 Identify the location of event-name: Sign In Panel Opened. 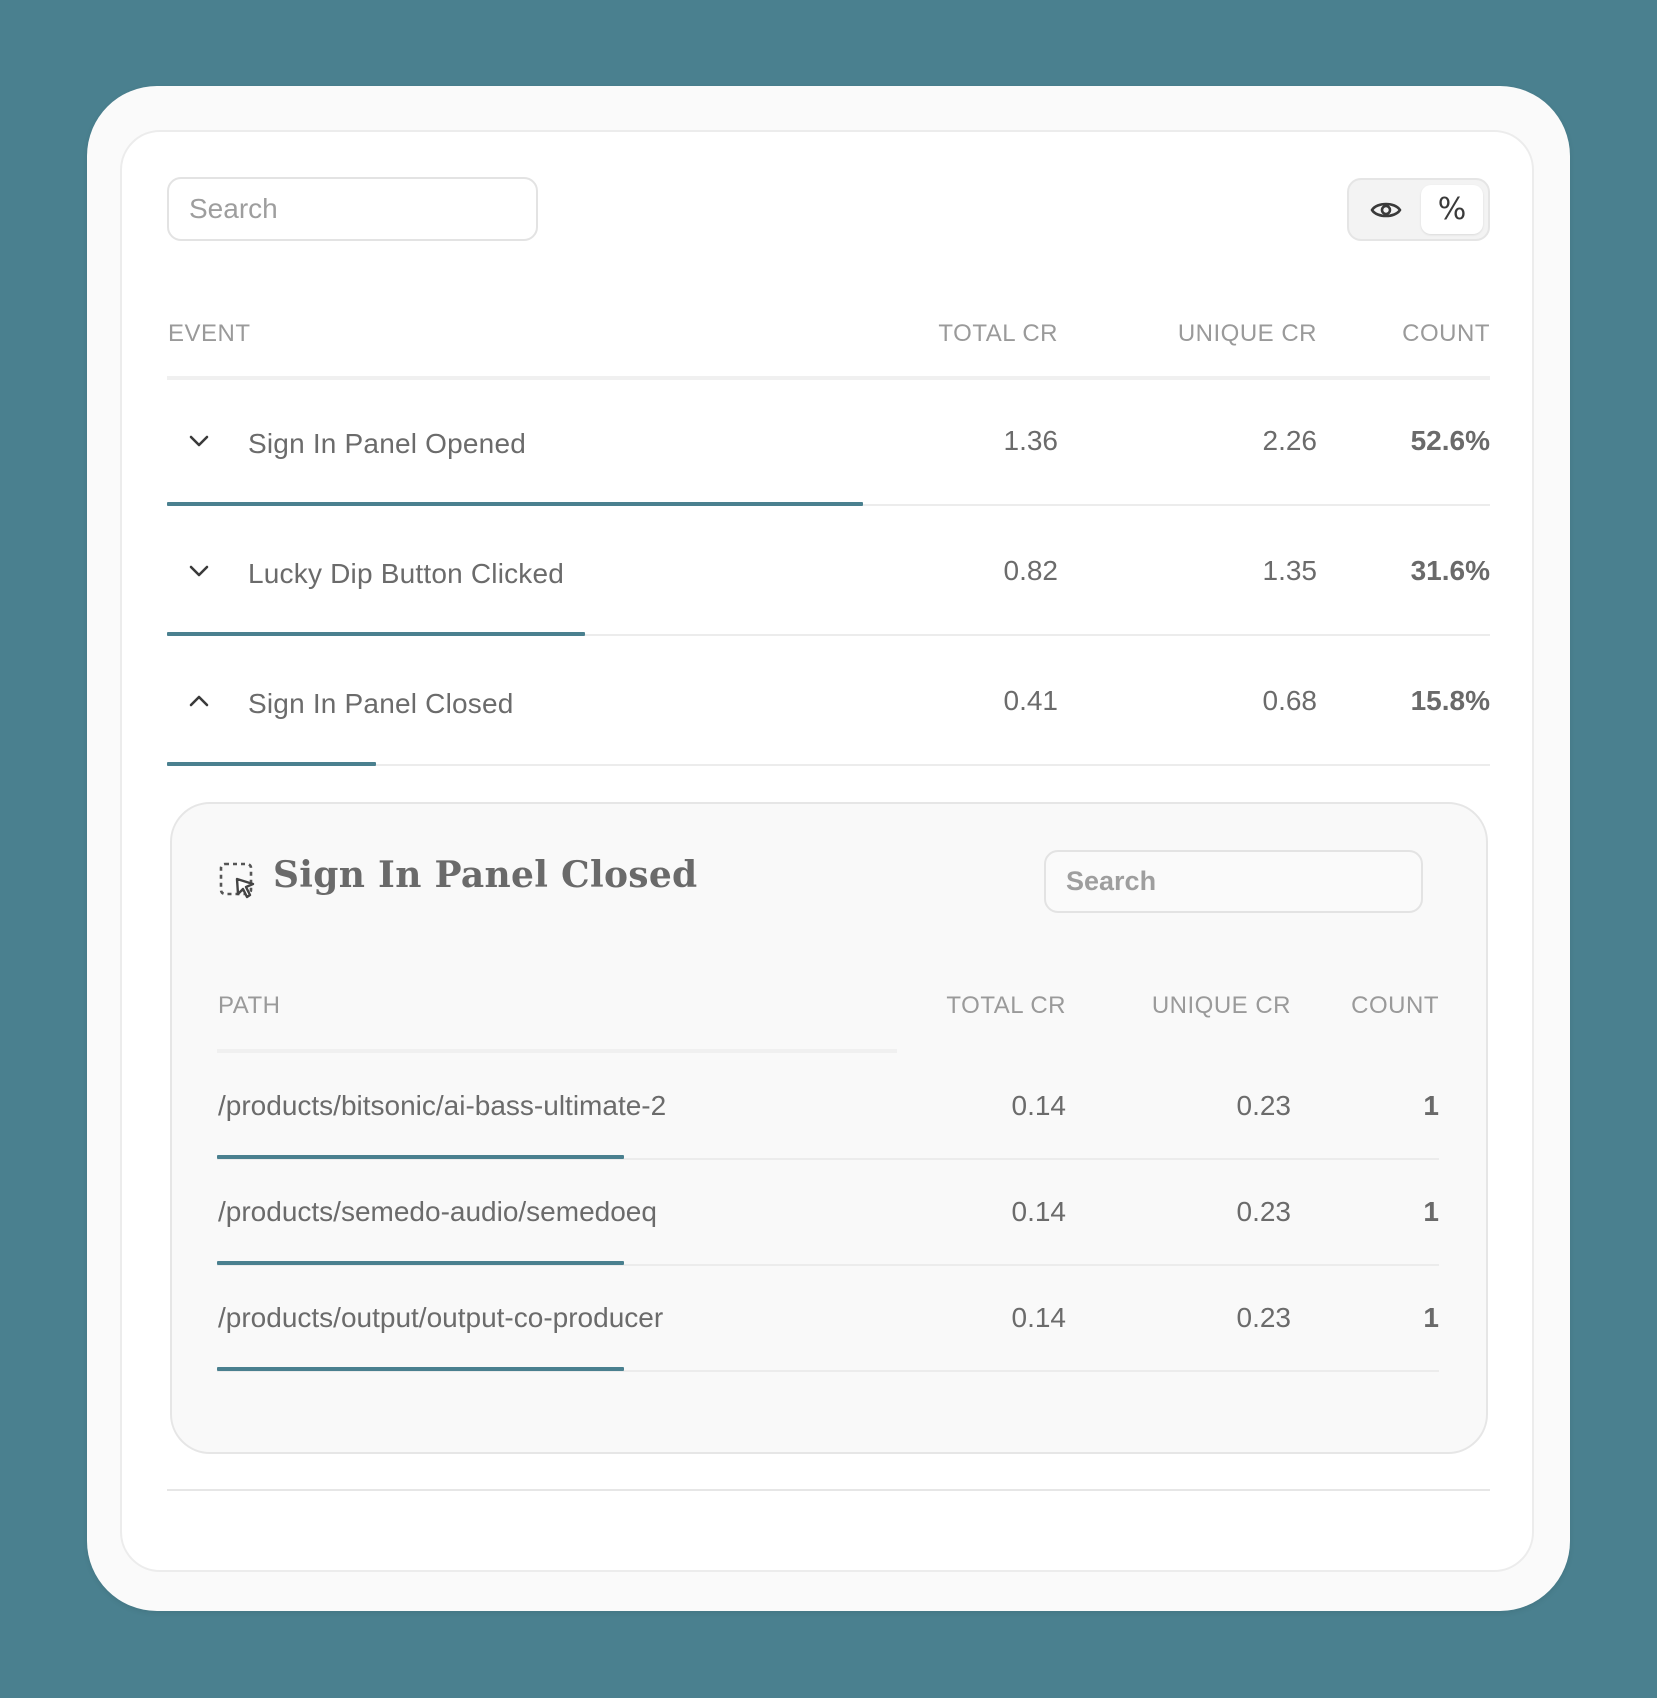
(387, 444).